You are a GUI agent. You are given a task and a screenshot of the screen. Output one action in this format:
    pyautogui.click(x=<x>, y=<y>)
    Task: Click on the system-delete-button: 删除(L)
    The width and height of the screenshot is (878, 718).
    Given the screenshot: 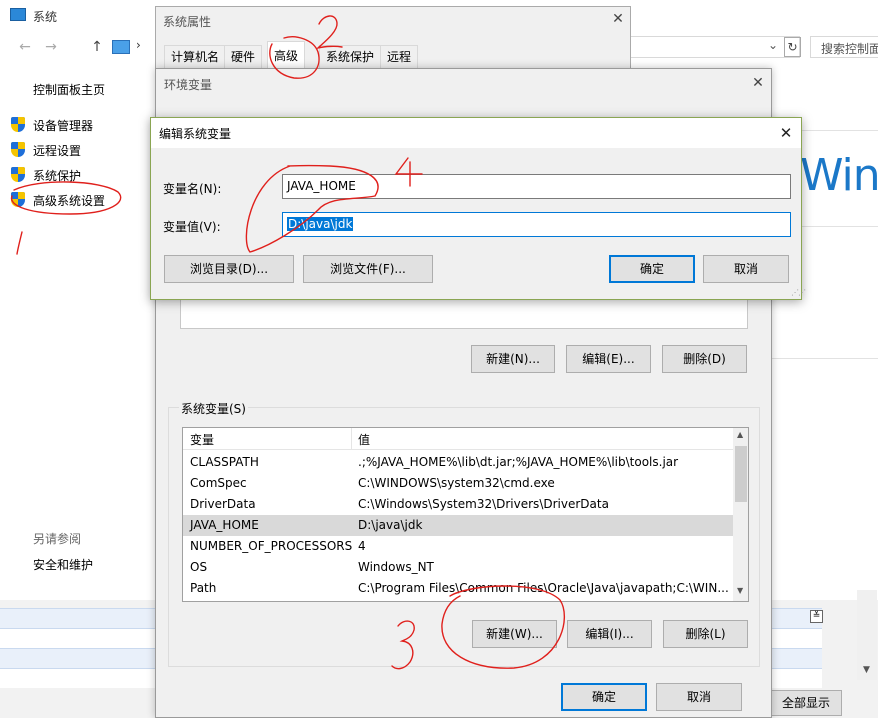 What is the action you would take?
    pyautogui.click(x=705, y=634)
    